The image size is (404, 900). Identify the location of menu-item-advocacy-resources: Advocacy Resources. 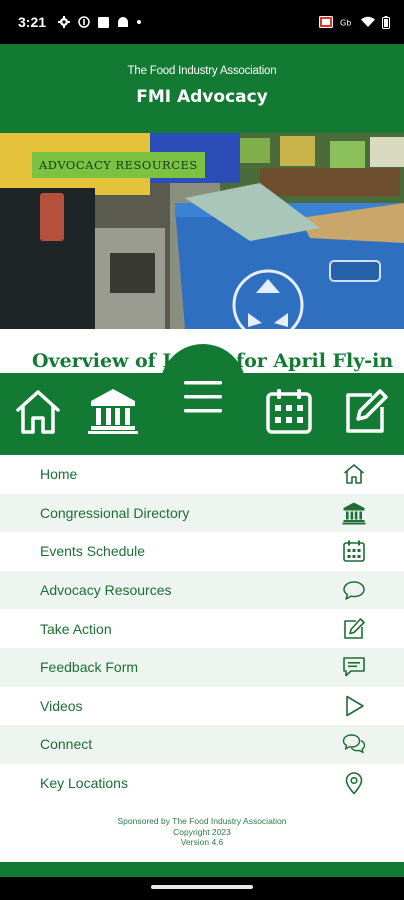
(202, 590).